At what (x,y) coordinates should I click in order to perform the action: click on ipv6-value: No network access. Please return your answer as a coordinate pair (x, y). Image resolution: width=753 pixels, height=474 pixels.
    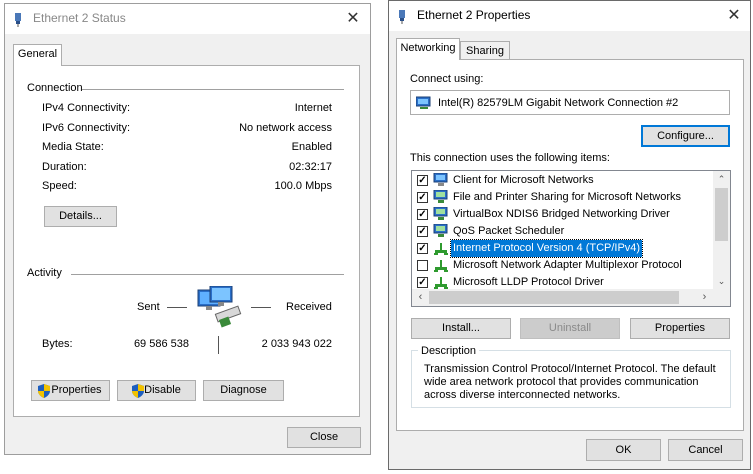
    Looking at the image, I should click on (285, 128).